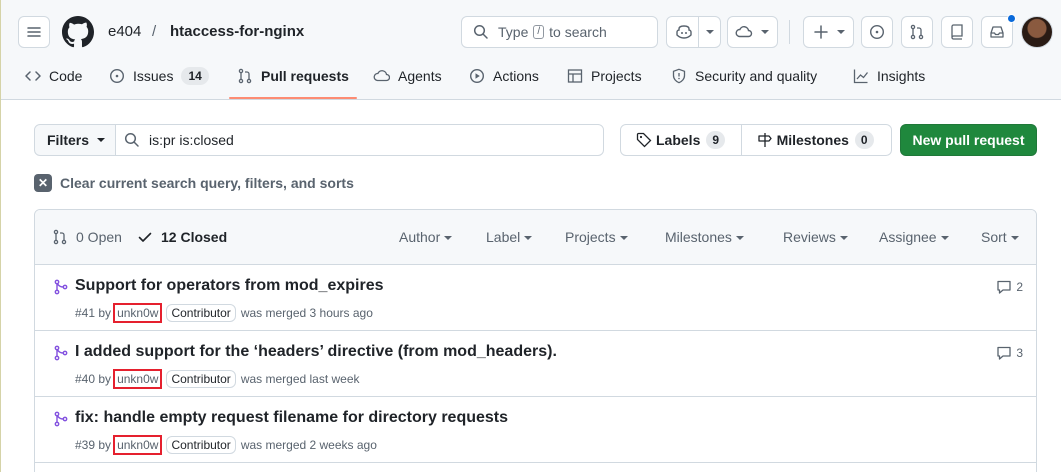  I want to click on search-icon, so click(480, 31).